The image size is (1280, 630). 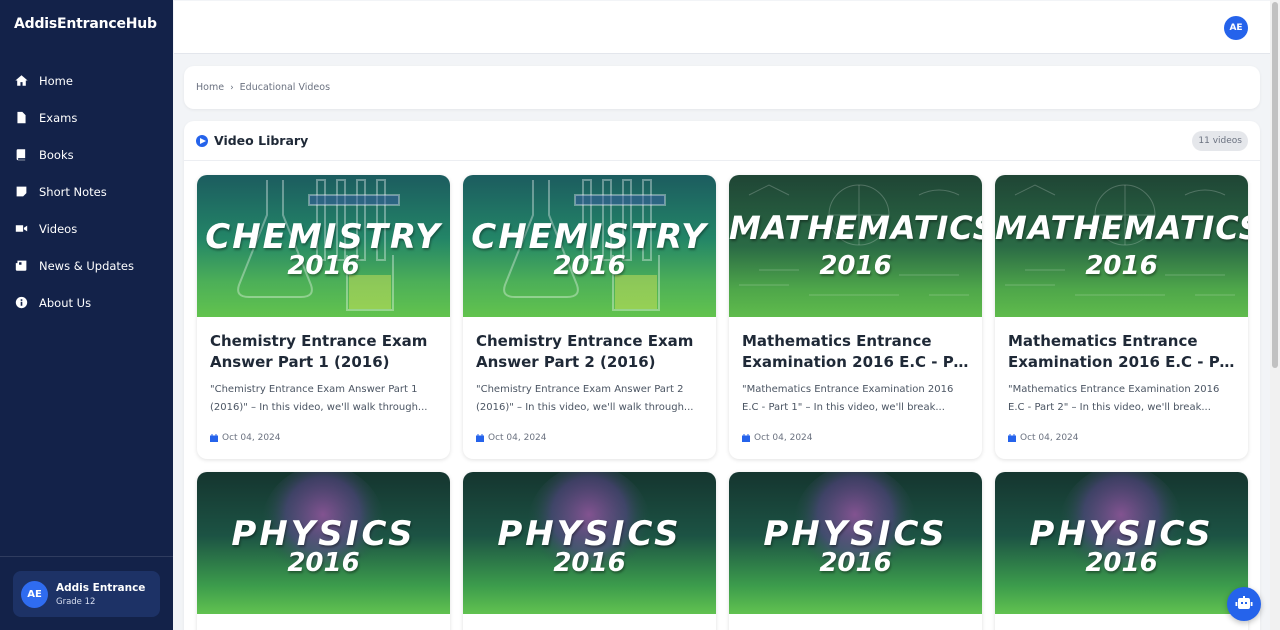 I want to click on sidebar-item-label: Videos, so click(x=58, y=228).